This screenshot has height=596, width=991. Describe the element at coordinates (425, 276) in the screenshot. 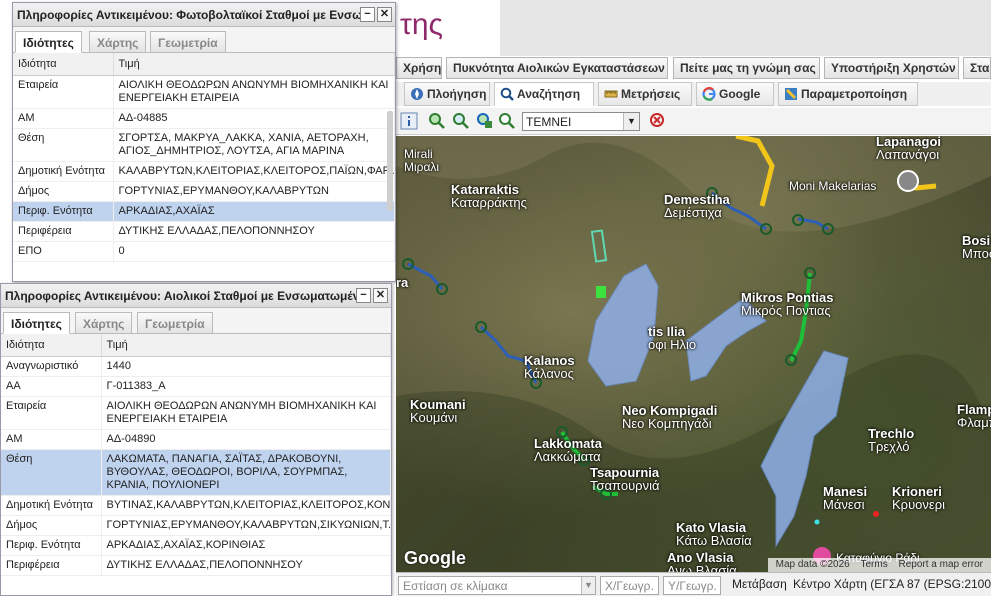

I see `blue-line` at that location.